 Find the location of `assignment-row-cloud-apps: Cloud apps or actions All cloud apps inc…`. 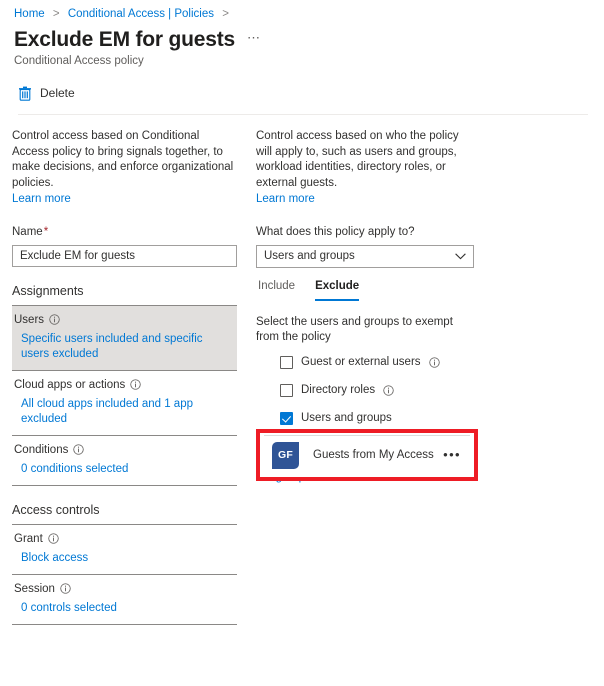

assignment-row-cloud-apps: Cloud apps or actions All cloud apps inc… is located at coordinates (124, 403).